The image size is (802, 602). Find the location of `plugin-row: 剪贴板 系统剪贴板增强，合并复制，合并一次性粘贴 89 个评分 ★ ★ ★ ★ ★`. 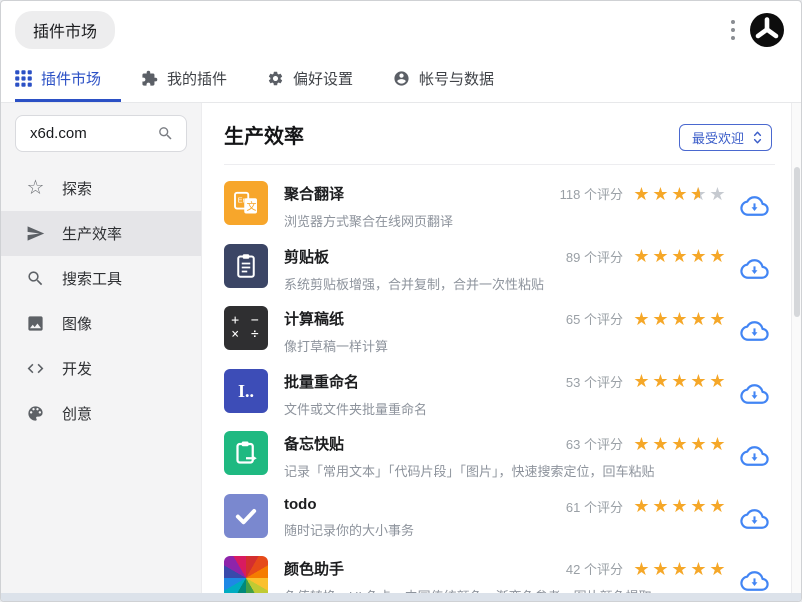

plugin-row: 剪贴板 系统剪贴板增强，合并复制，合并一次性粘贴 89 个评分 ★ ★ ★ ★ ★ is located at coordinates (512, 267).